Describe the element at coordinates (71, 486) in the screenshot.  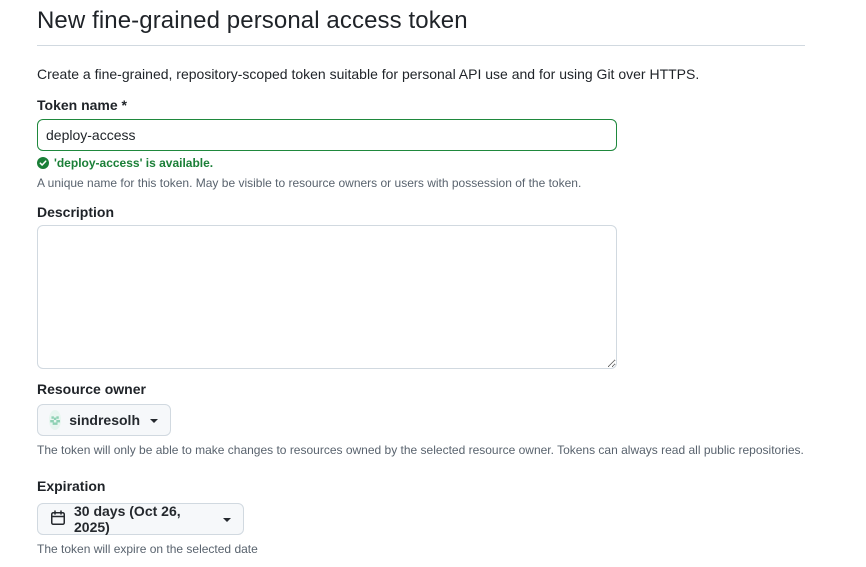
I see `expiration-label: Expiration` at that location.